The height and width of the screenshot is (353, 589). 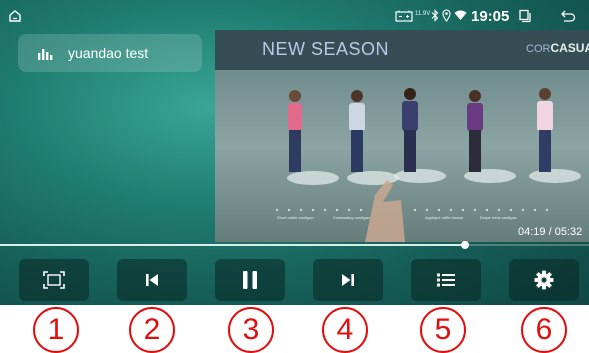 What do you see at coordinates (525, 16) in the screenshot?
I see `recent-apps-icon` at bounding box center [525, 16].